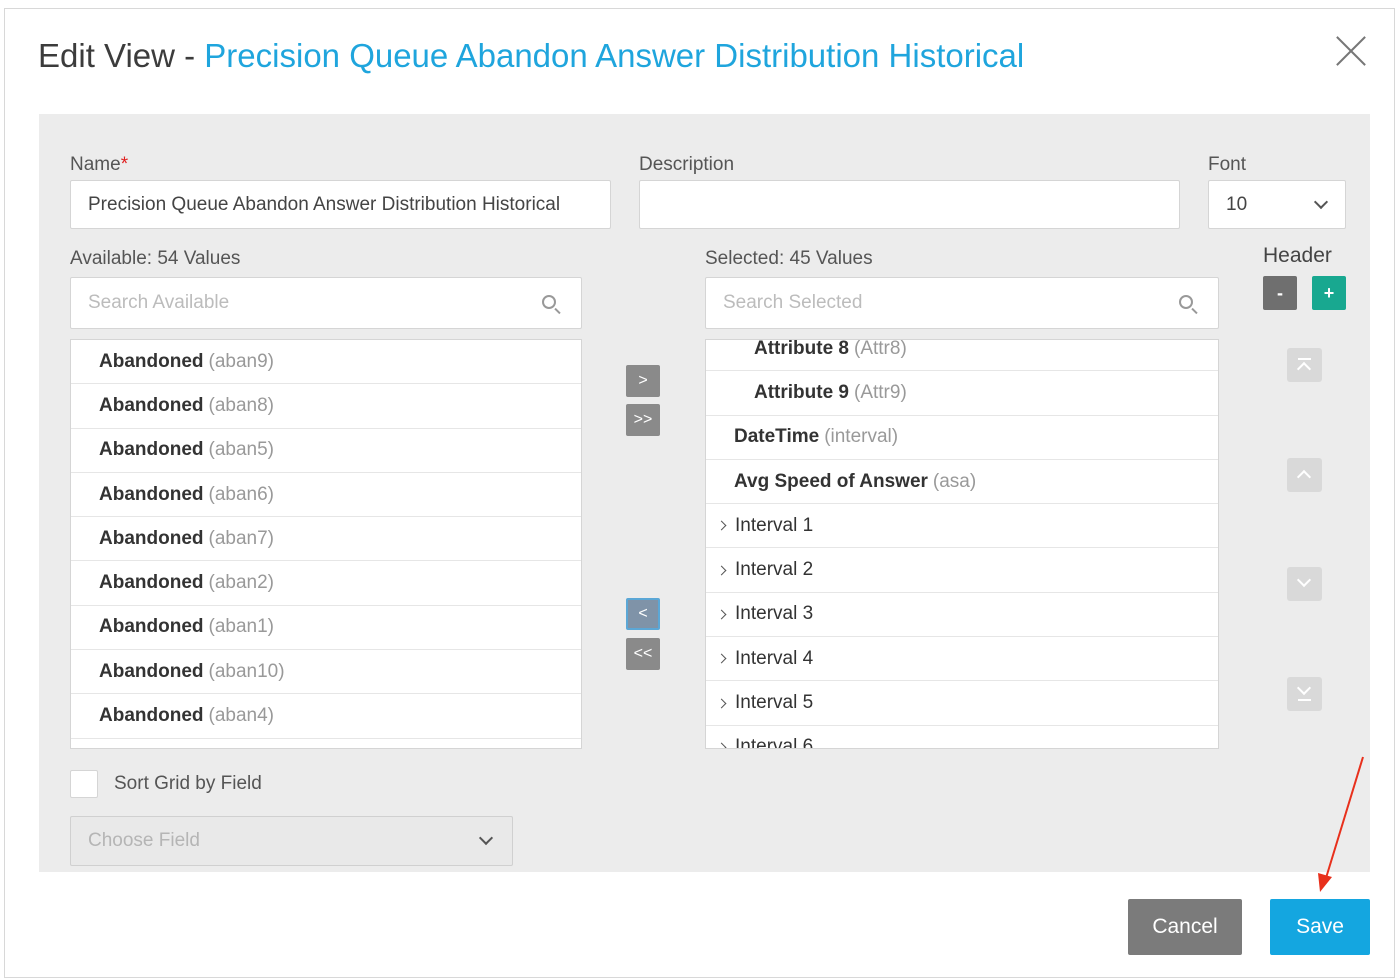 The height and width of the screenshot is (978, 1399). I want to click on annotation-arrow, so click(1341, 824).